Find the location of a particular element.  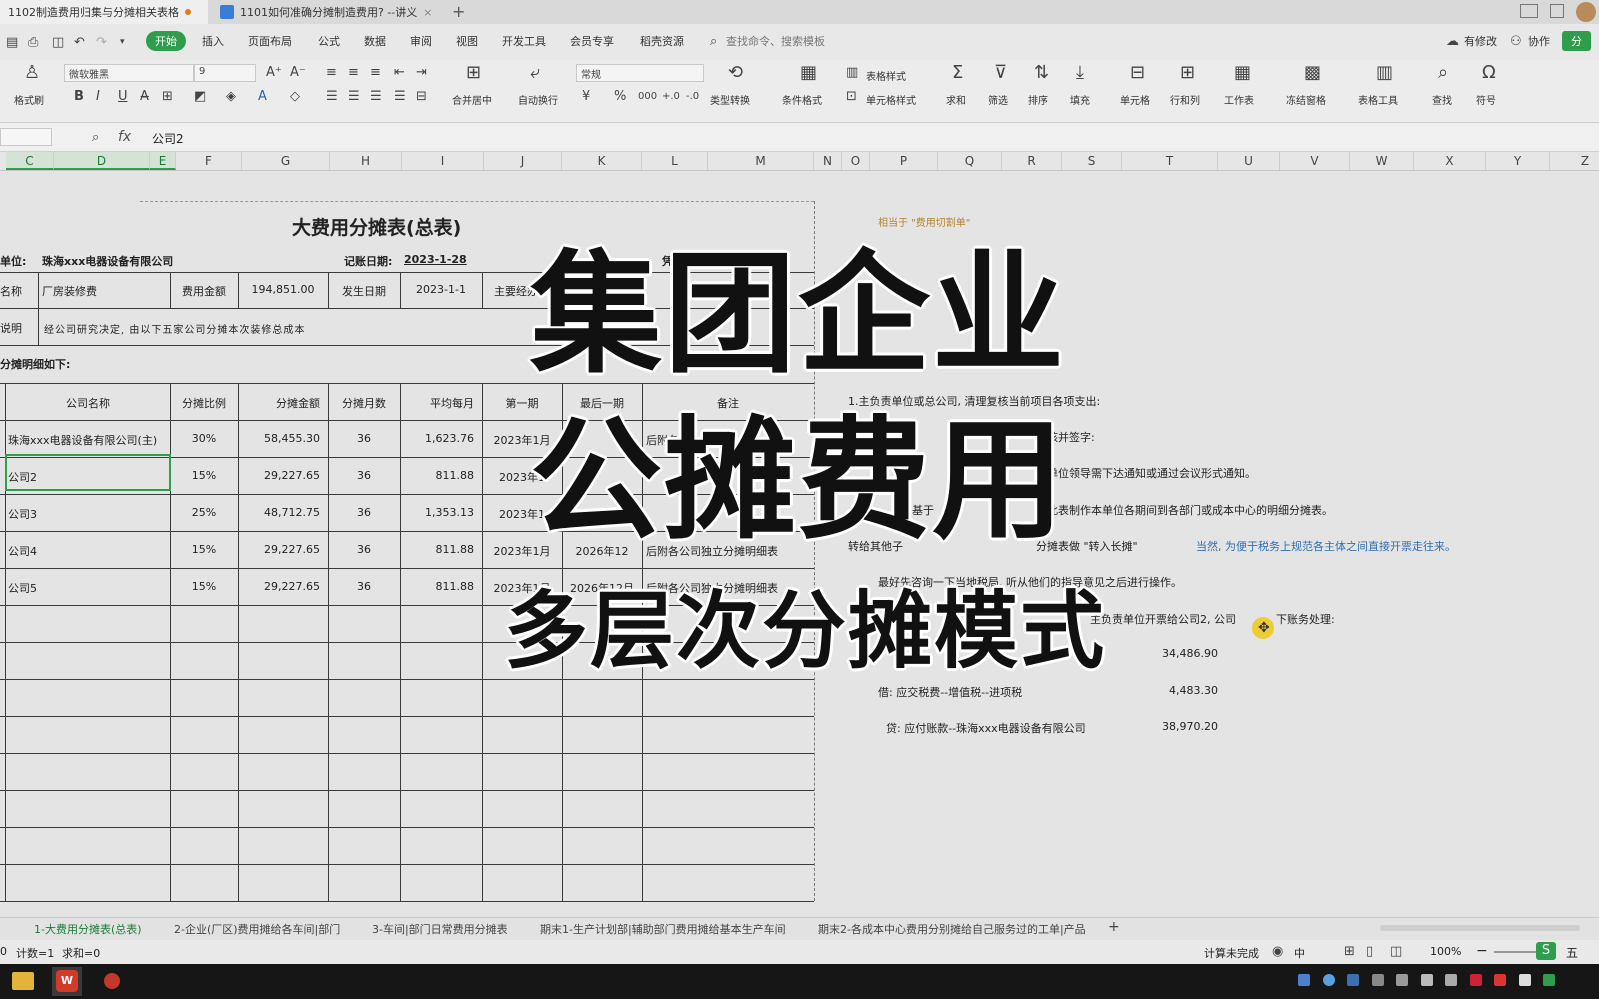

tray-shield-icon is located at coordinates (1304, 980).